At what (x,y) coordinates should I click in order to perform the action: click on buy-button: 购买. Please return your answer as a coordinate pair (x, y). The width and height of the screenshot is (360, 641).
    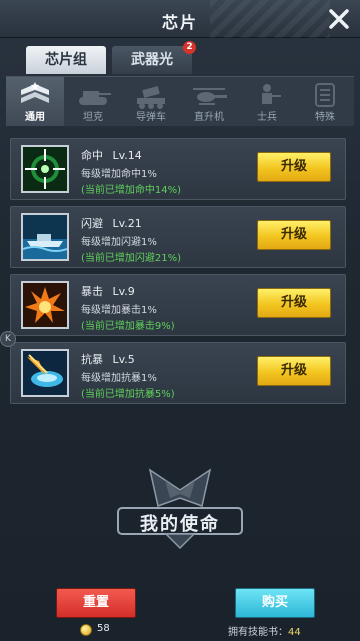
    Looking at the image, I should click on (275, 603).